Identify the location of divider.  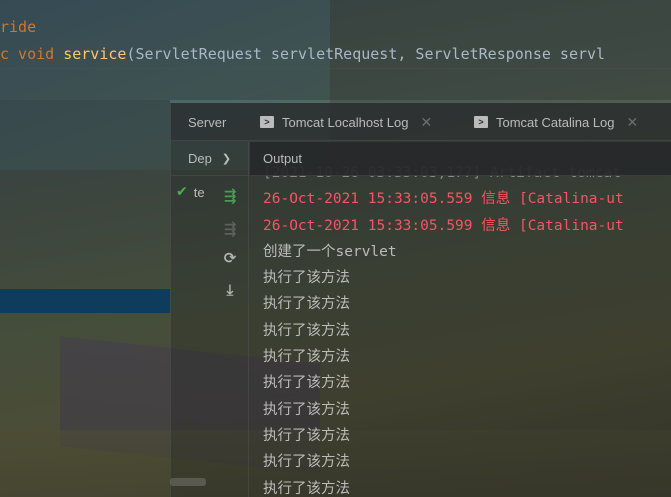
(335, 68).